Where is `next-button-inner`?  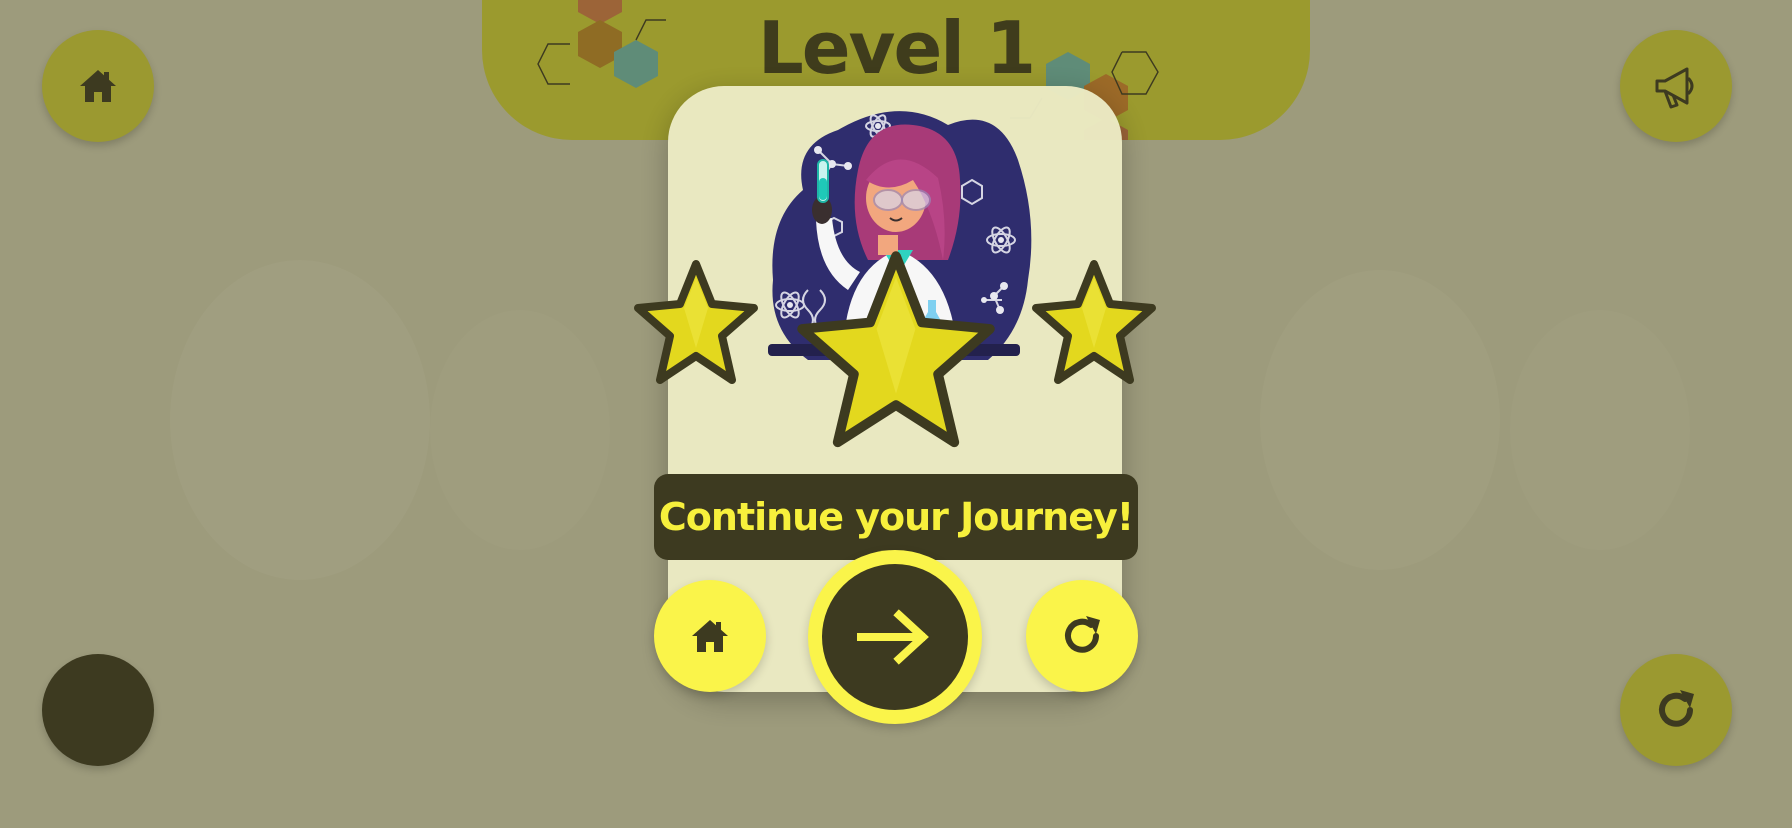 next-button-inner is located at coordinates (895, 637).